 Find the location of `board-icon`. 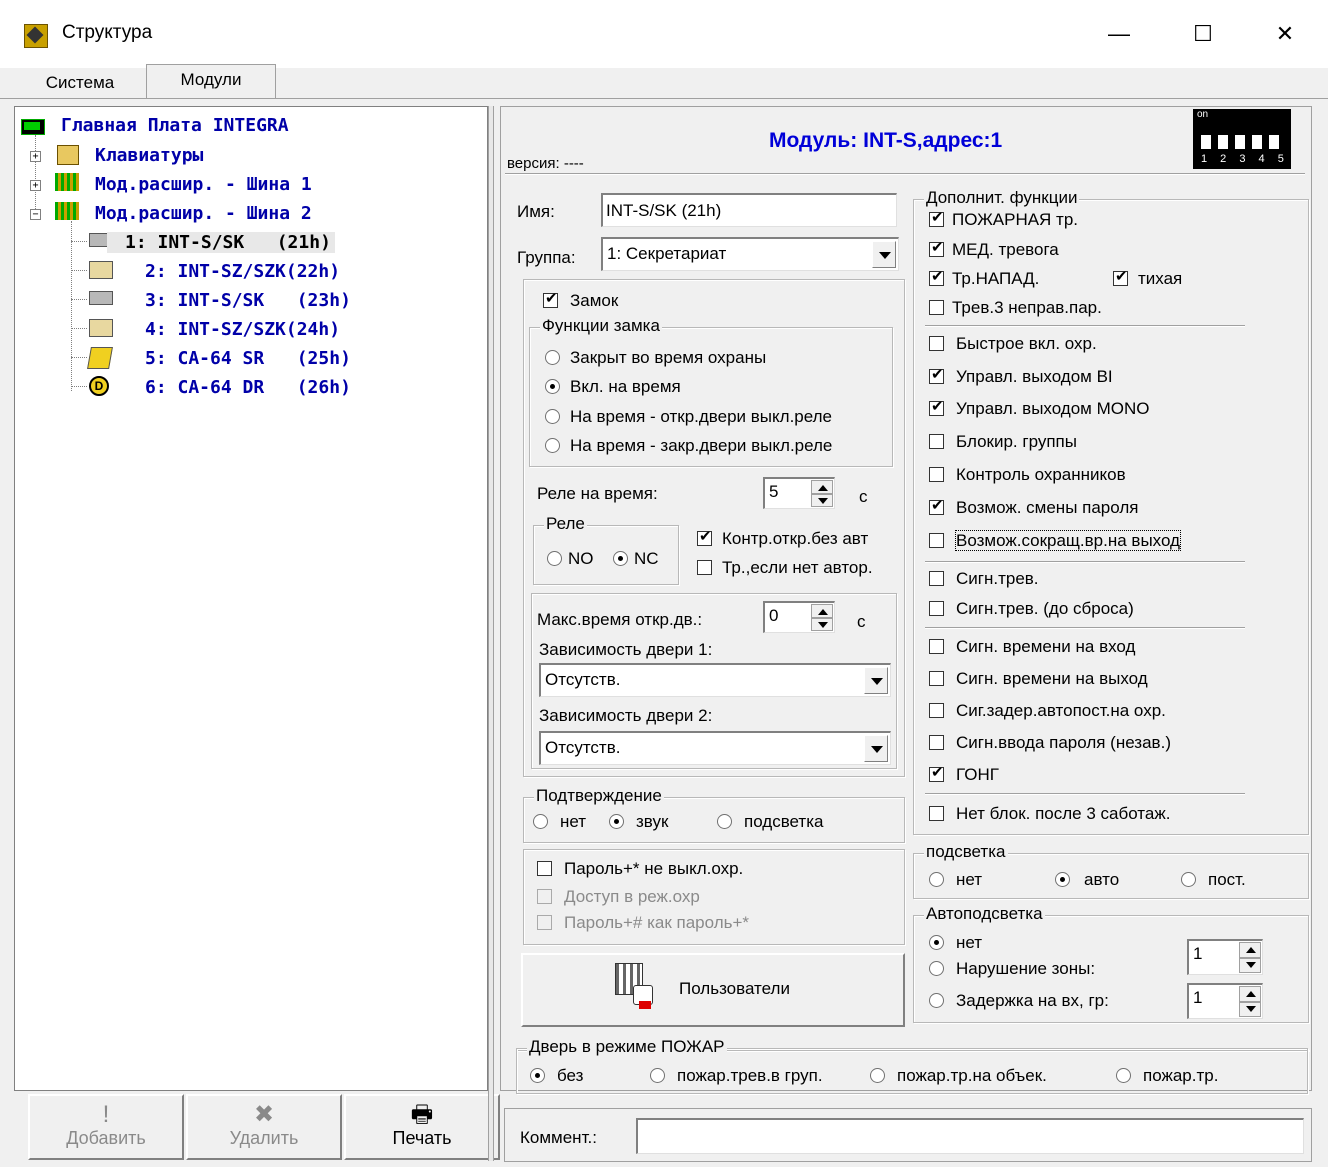

board-icon is located at coordinates (33, 127).